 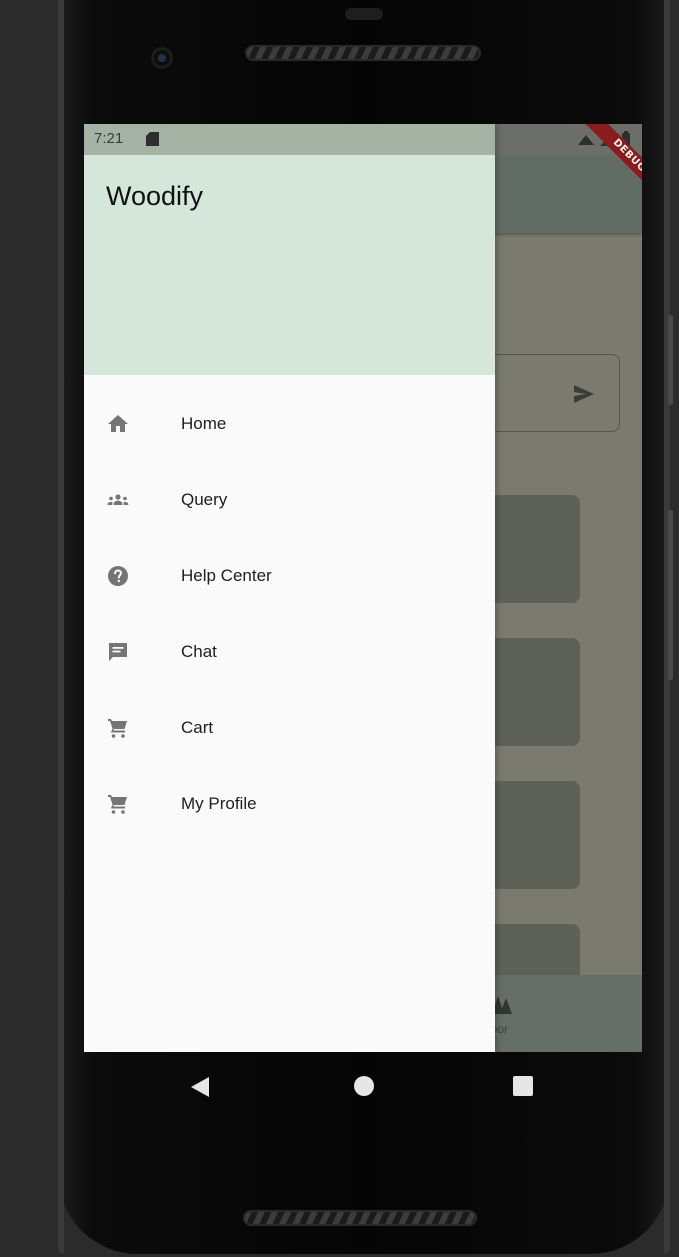 I want to click on drawer-item-label: Cart, so click(x=197, y=727).